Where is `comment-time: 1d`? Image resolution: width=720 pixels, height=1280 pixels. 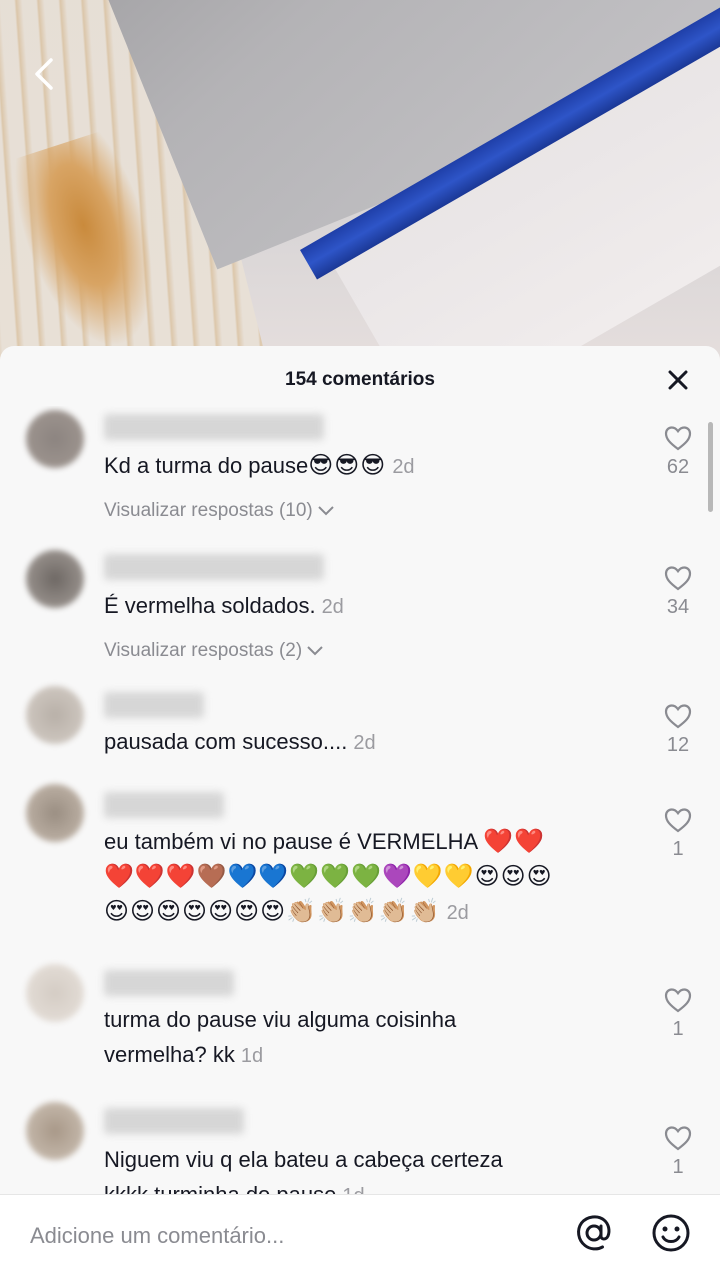
comment-time: 1d is located at coordinates (252, 1056).